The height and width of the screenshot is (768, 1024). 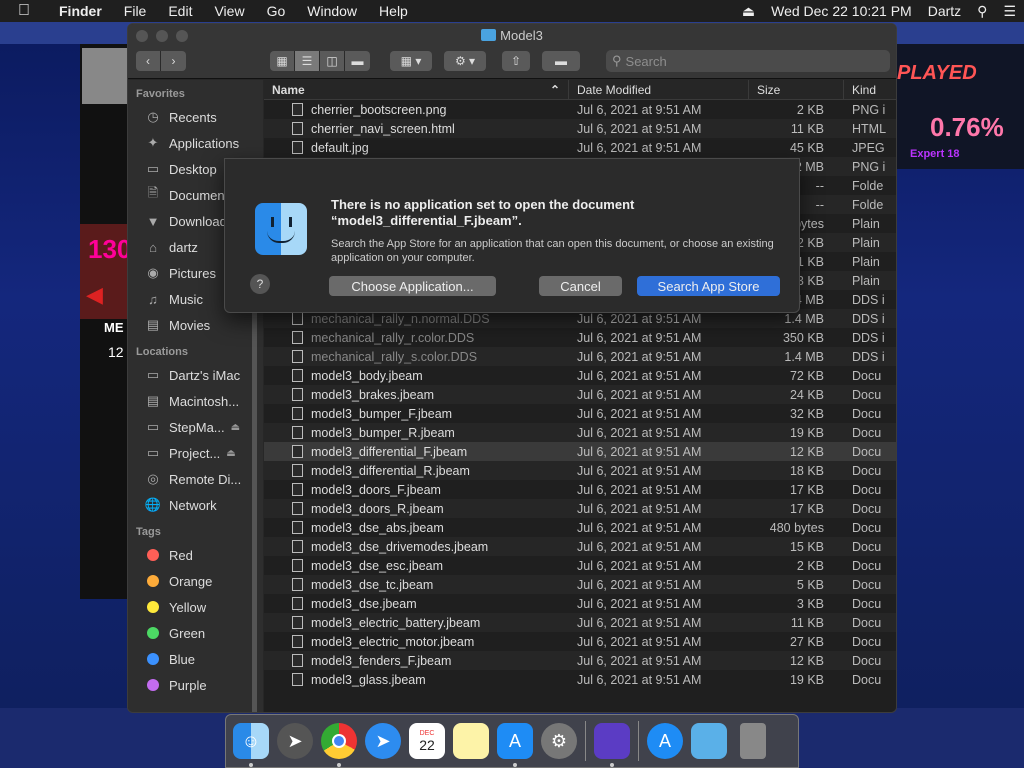 I want to click on column-view-button: ◫, so click(x=332, y=61).